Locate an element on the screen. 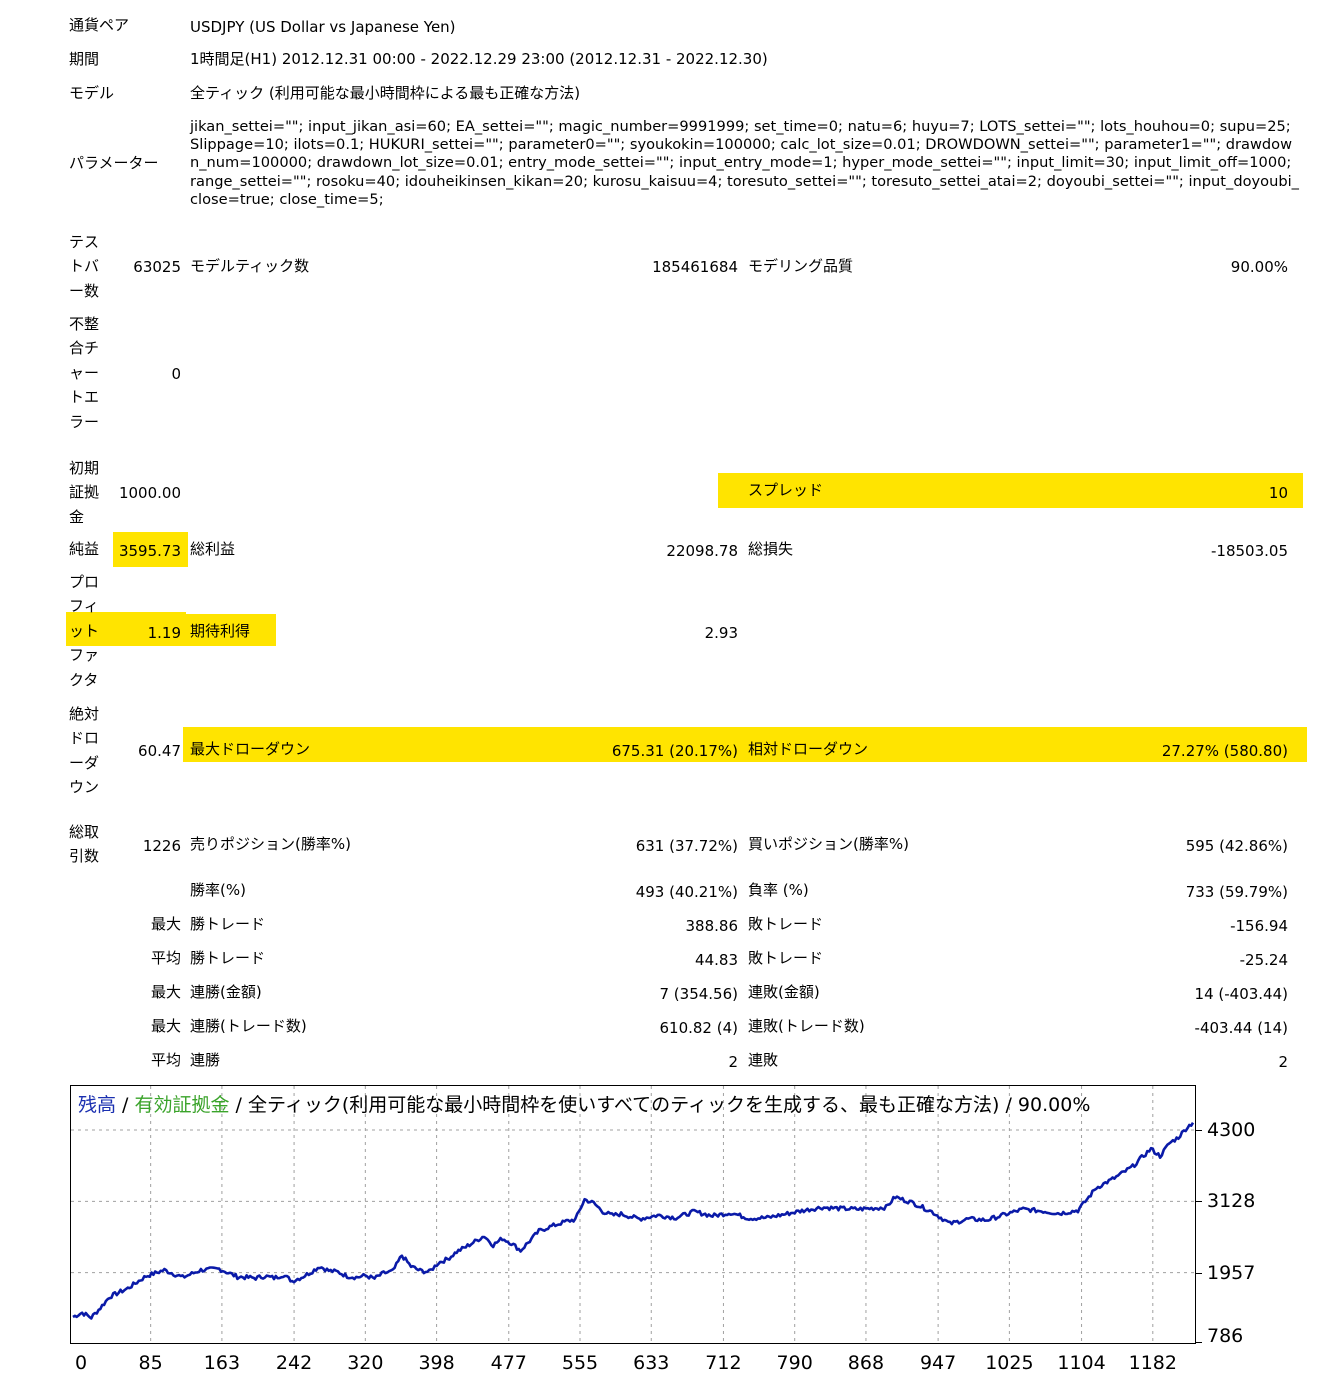 The width and height of the screenshot is (1330, 1384). max-cons-win-label: 連勝(金額) is located at coordinates (226, 992).